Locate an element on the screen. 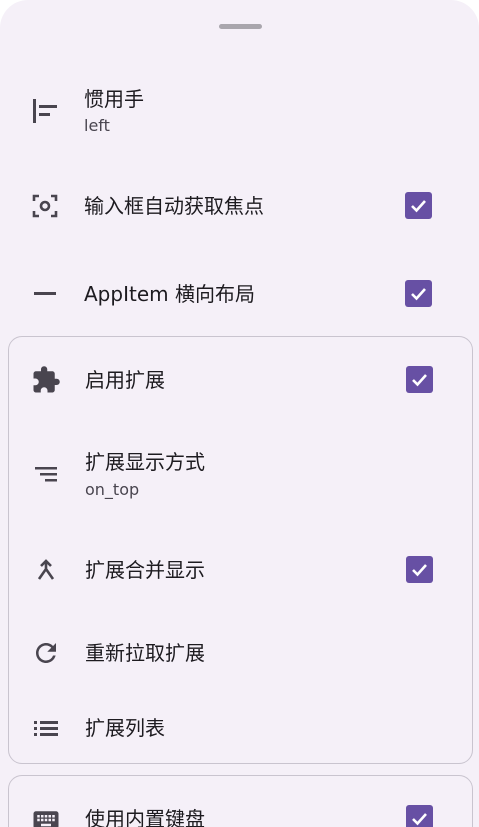  enable-extension-setting: 启用扩展 is located at coordinates (240, 380).